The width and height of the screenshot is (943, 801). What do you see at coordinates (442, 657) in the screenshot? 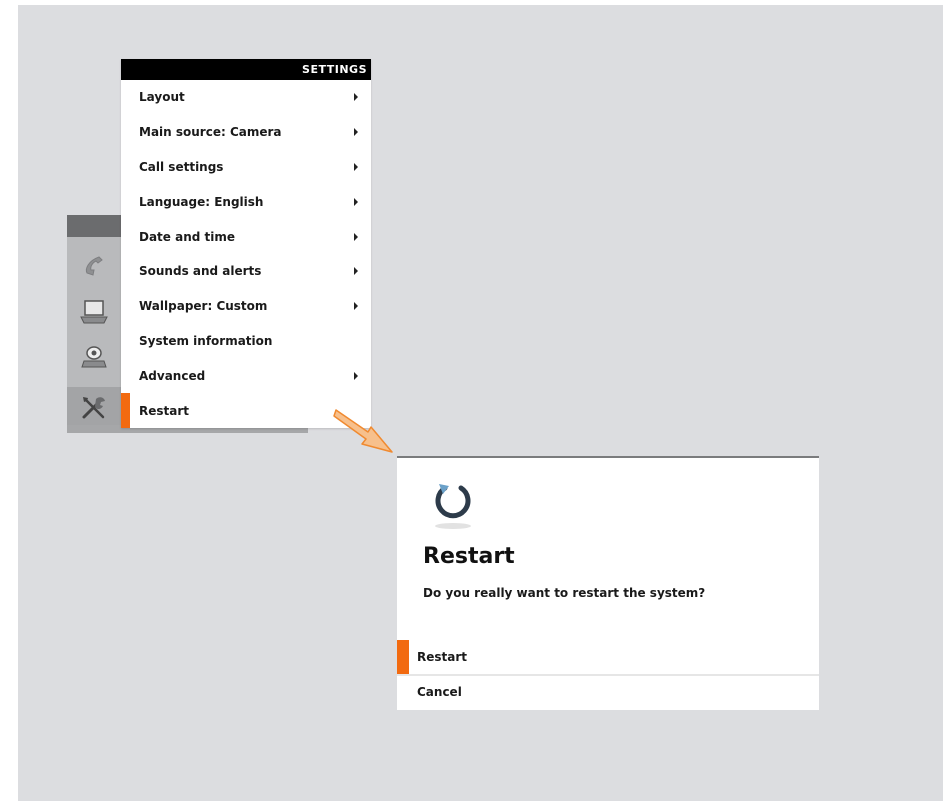
I see `restart-confirm-label: Restart` at bounding box center [442, 657].